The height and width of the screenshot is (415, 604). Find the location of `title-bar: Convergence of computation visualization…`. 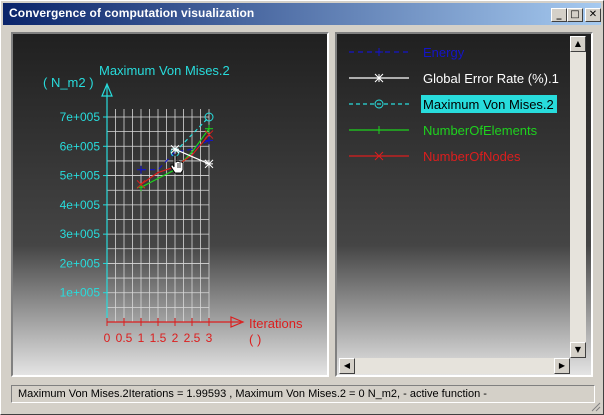

title-bar: Convergence of computation visualization… is located at coordinates (302, 14).